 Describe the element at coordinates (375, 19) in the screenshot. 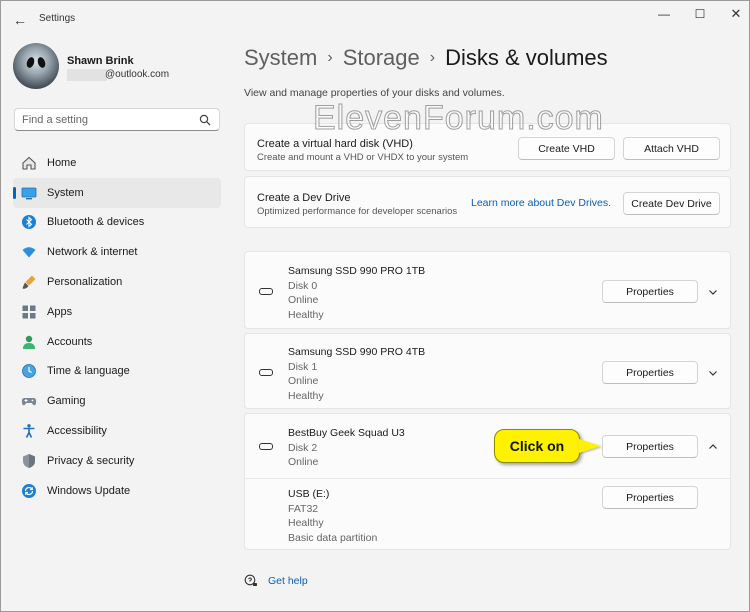

I see `title-bar: ← Settings — ☐ ✕` at that location.